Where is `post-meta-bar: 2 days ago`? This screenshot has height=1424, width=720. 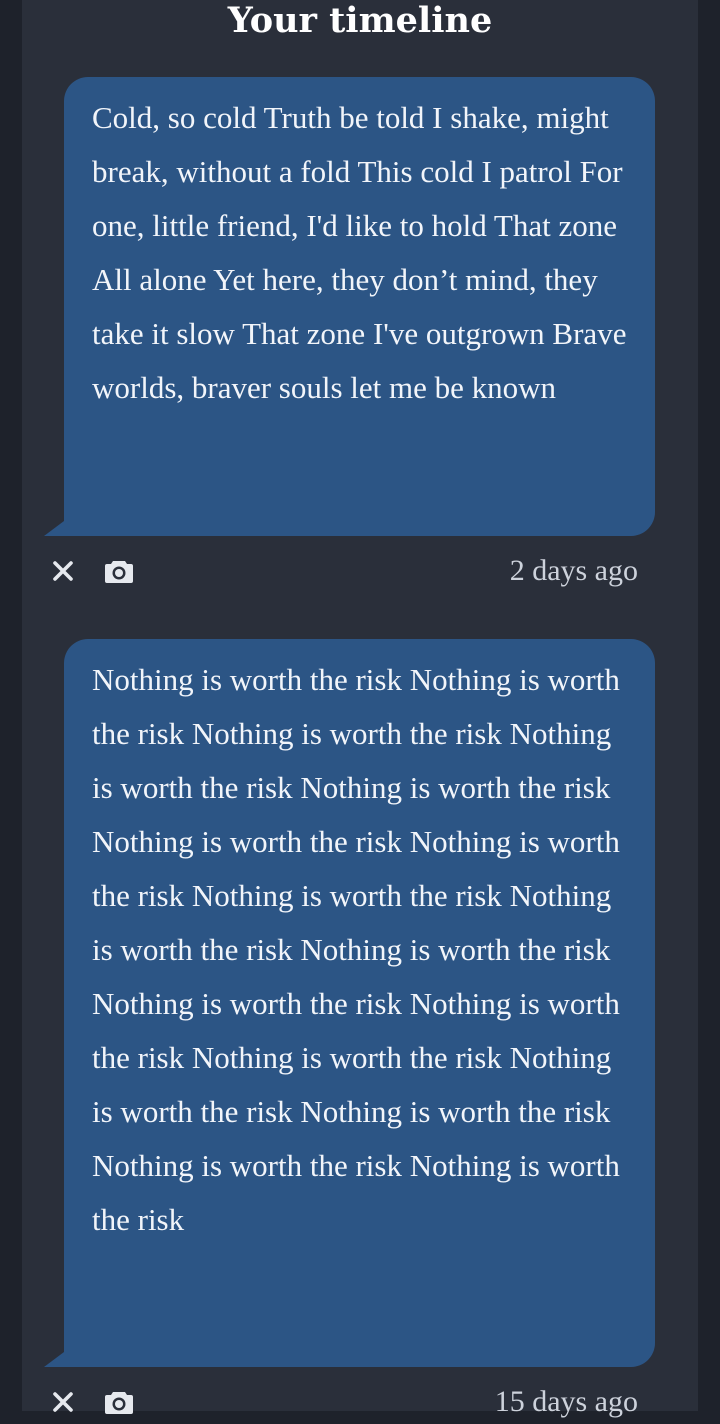
post-meta-bar: 2 days ago is located at coordinates (360, 573).